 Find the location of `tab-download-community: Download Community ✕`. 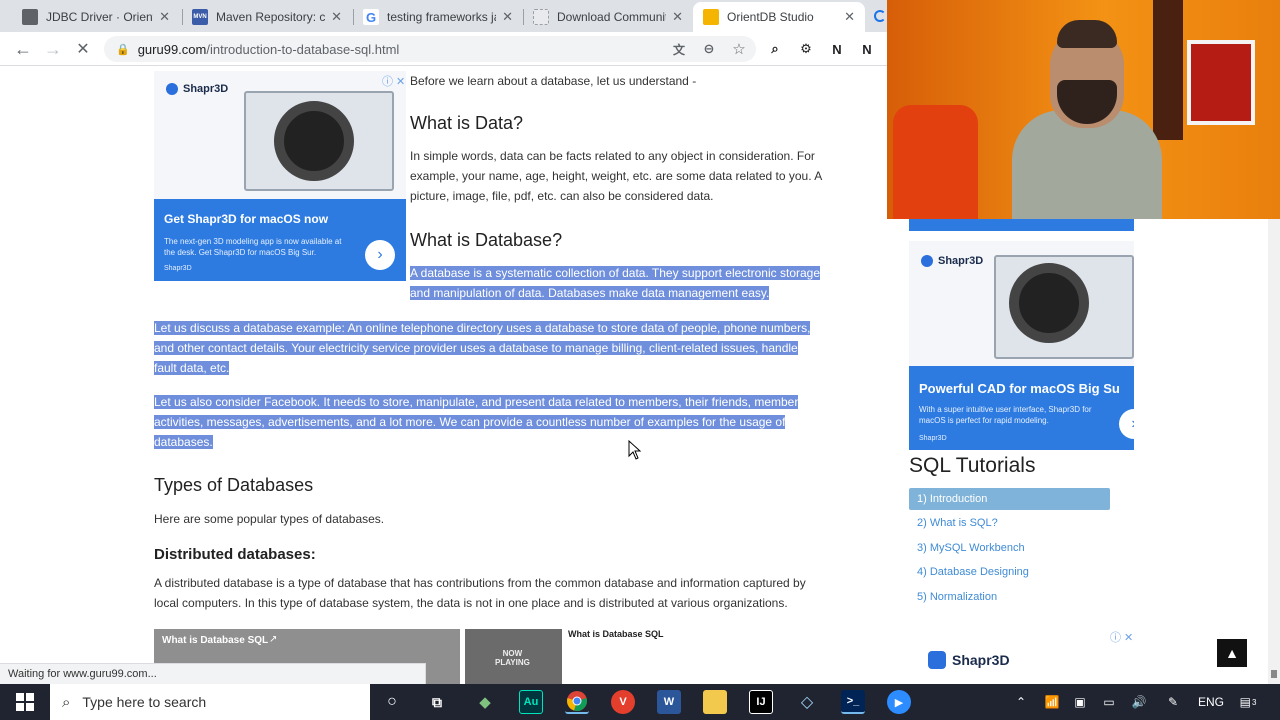

tab-download-community: Download Community ✕ is located at coordinates (608, 17).